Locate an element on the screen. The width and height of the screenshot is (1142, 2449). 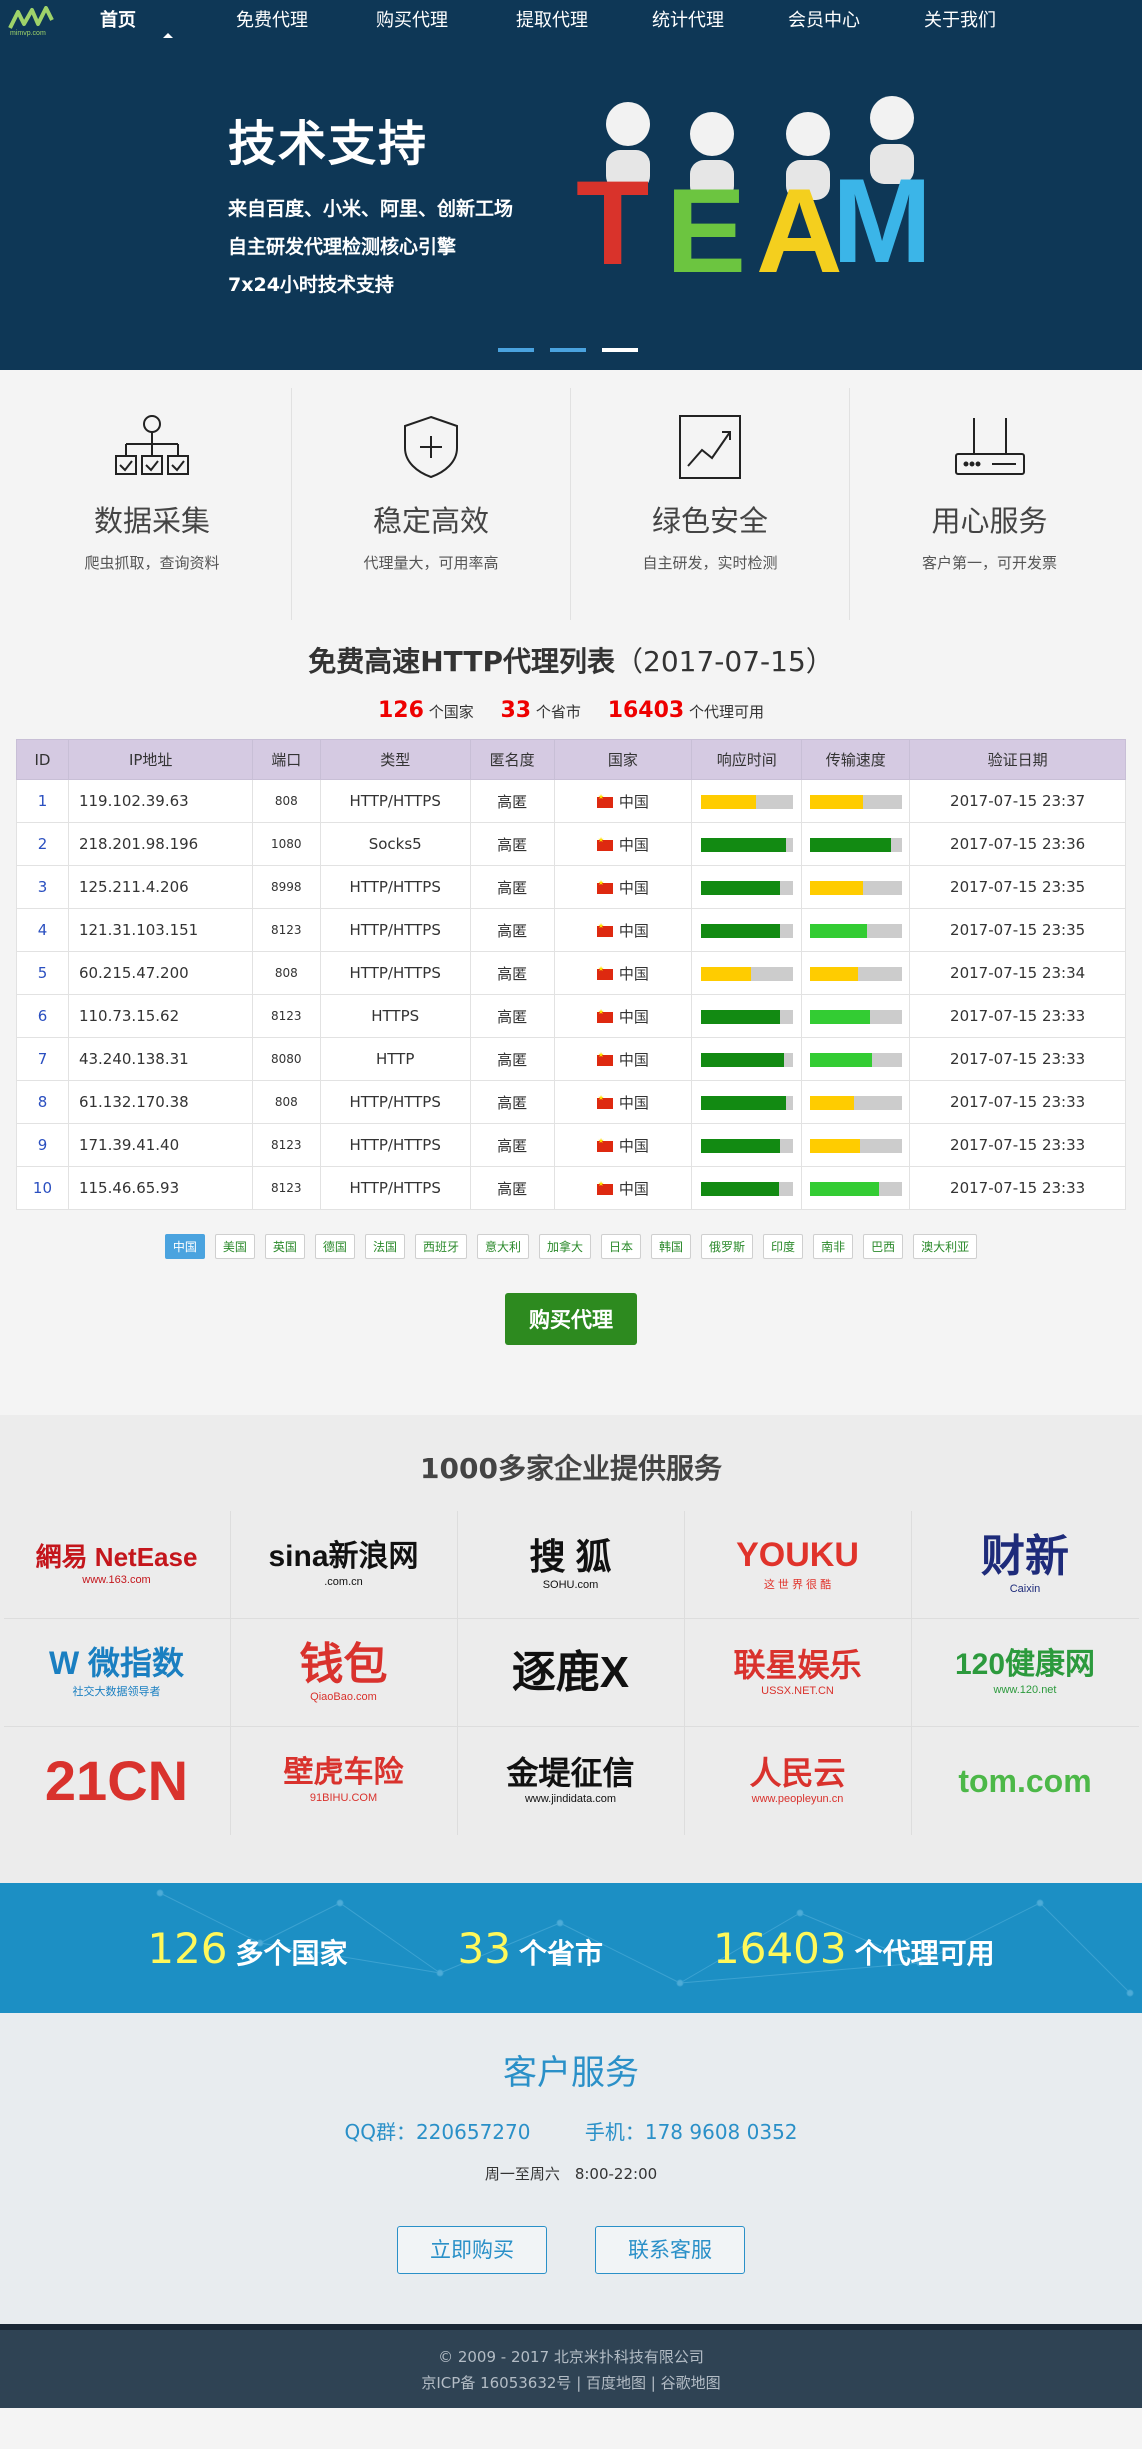
feature-desc: 自主研发，实时检测 is located at coordinates (710, 563).